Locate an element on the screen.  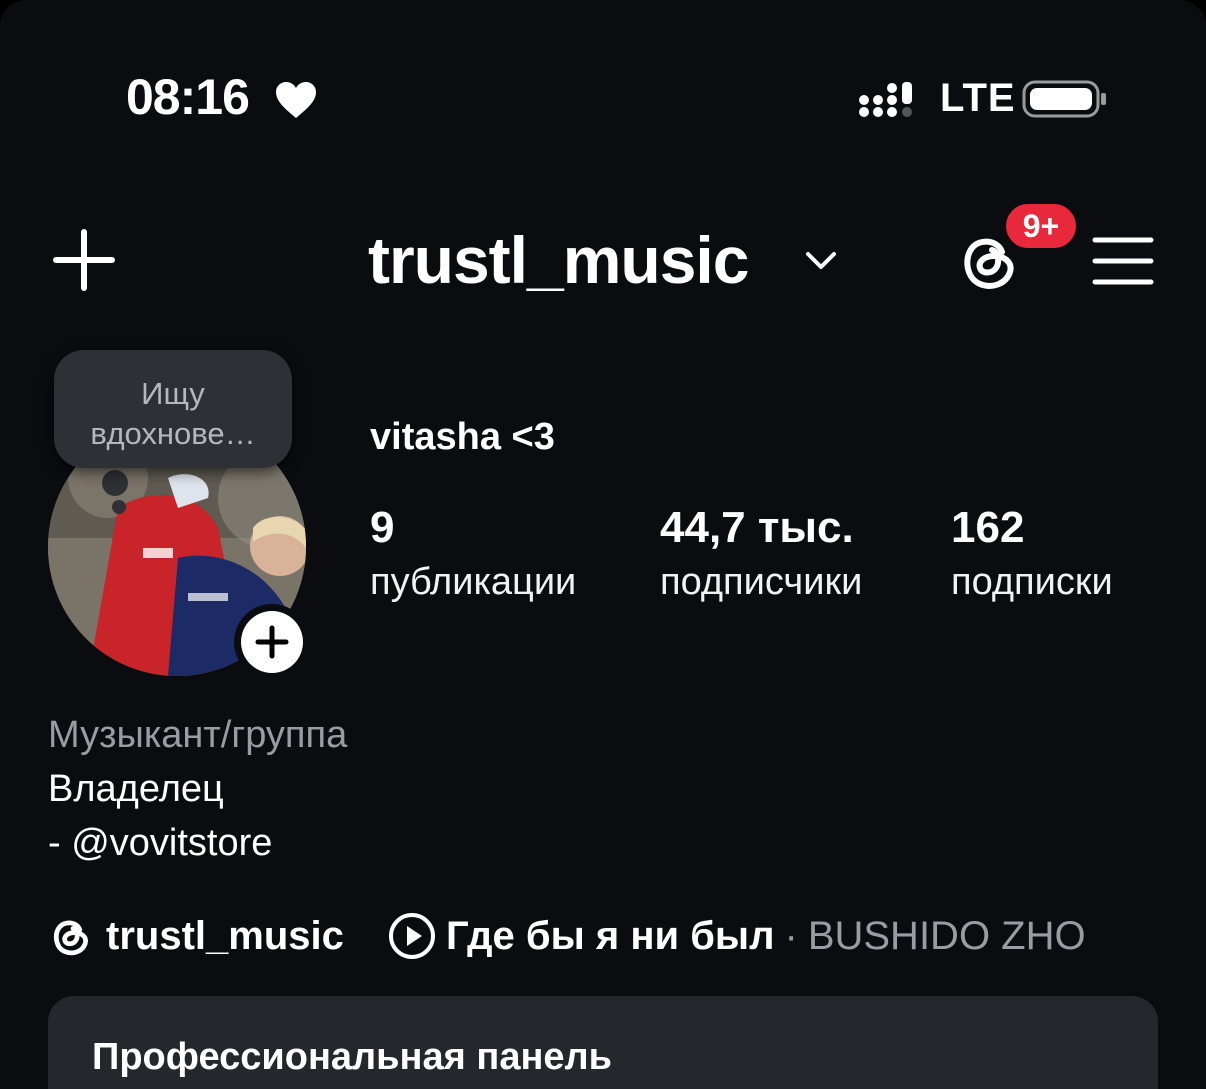
profile-music-link: Где бы я ни был · BUSHIDO ZHO is located at coordinates (737, 936).